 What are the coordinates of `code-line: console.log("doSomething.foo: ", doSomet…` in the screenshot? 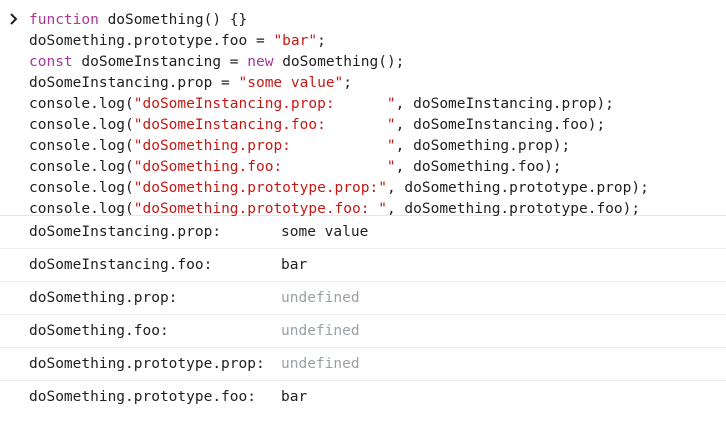 It's located at (377, 167).